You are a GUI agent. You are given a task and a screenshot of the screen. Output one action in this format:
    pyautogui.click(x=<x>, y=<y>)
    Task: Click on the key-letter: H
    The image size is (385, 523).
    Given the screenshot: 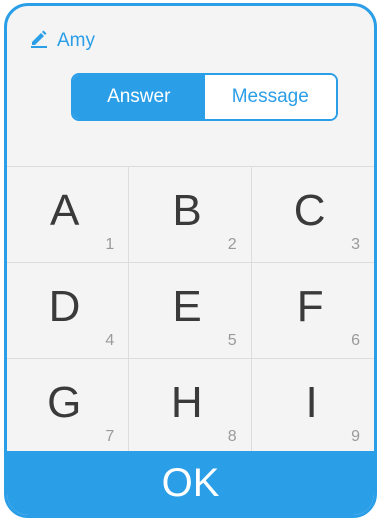 What is the action you would take?
    pyautogui.click(x=186, y=402)
    